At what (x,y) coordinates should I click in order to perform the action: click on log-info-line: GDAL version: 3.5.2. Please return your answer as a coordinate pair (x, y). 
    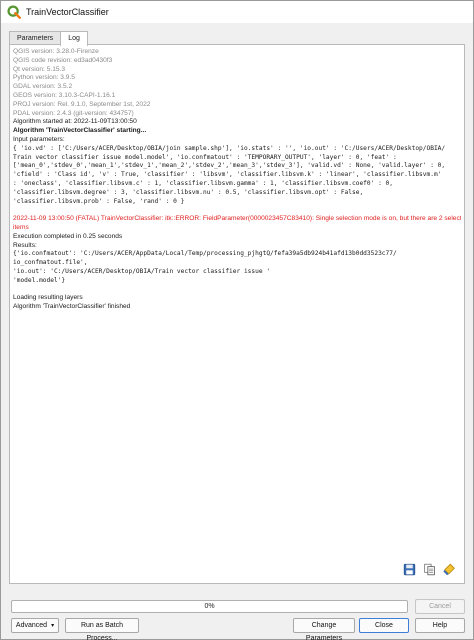
    Looking at the image, I should click on (43, 87).